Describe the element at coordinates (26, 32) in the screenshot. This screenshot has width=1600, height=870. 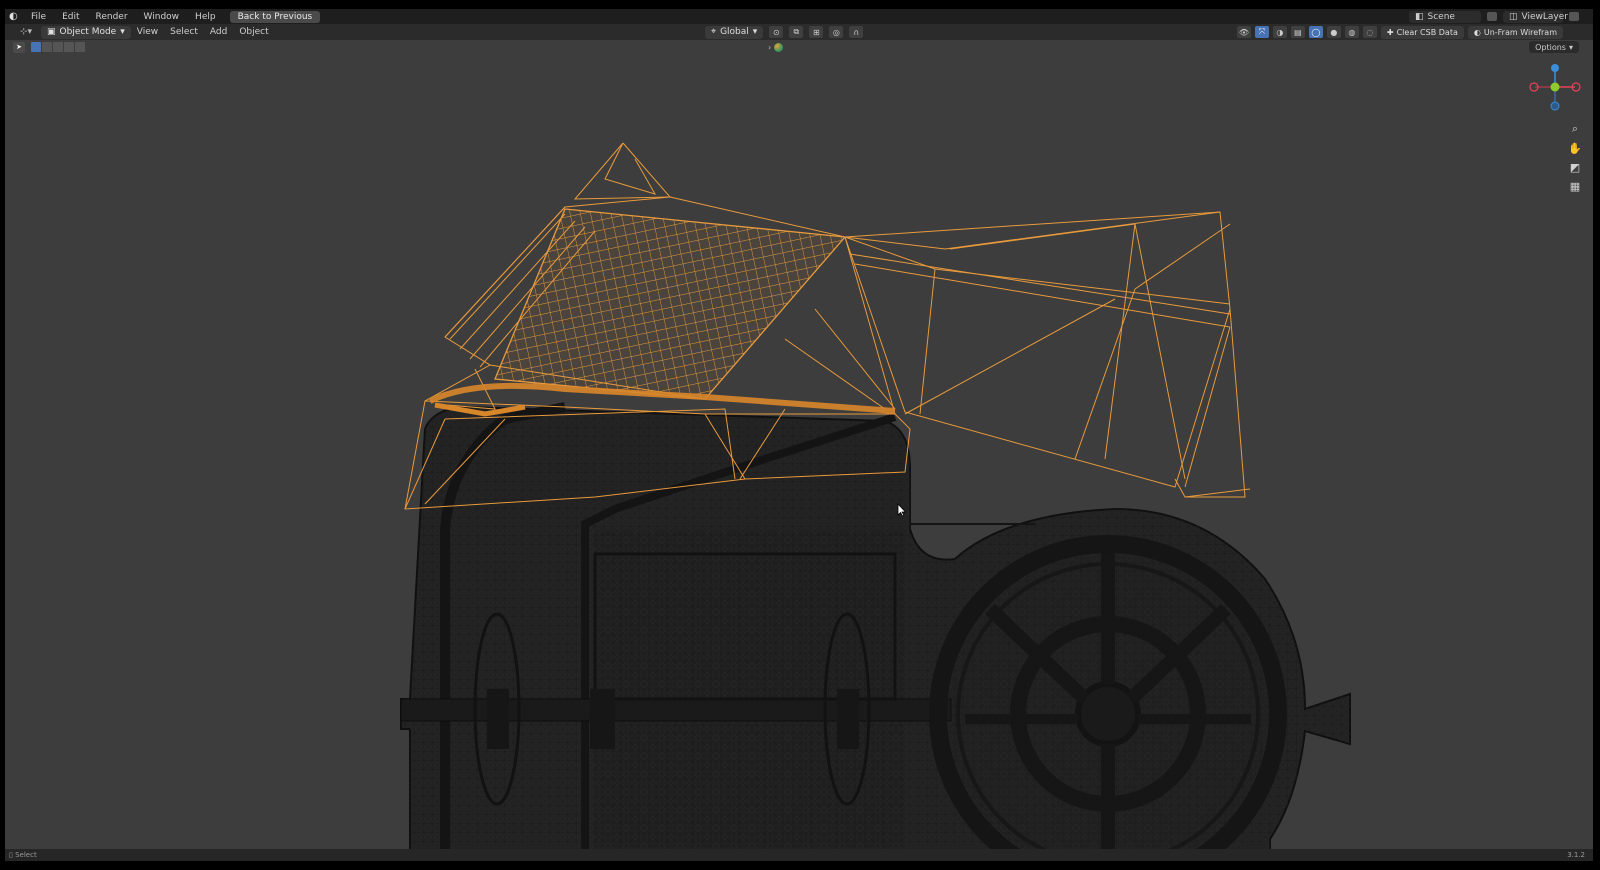
I see `editor-type-icon: ⊹▾` at that location.